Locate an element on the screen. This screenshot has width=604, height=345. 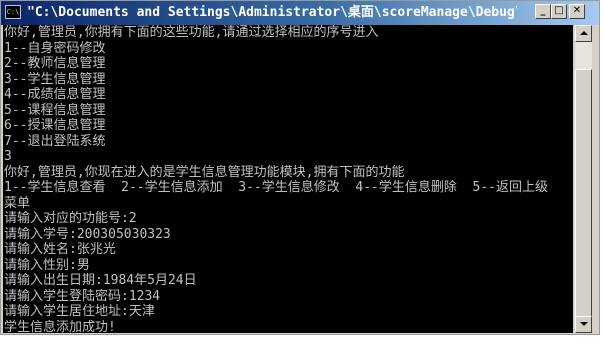
minimize-button: _ is located at coordinates (543, 11).